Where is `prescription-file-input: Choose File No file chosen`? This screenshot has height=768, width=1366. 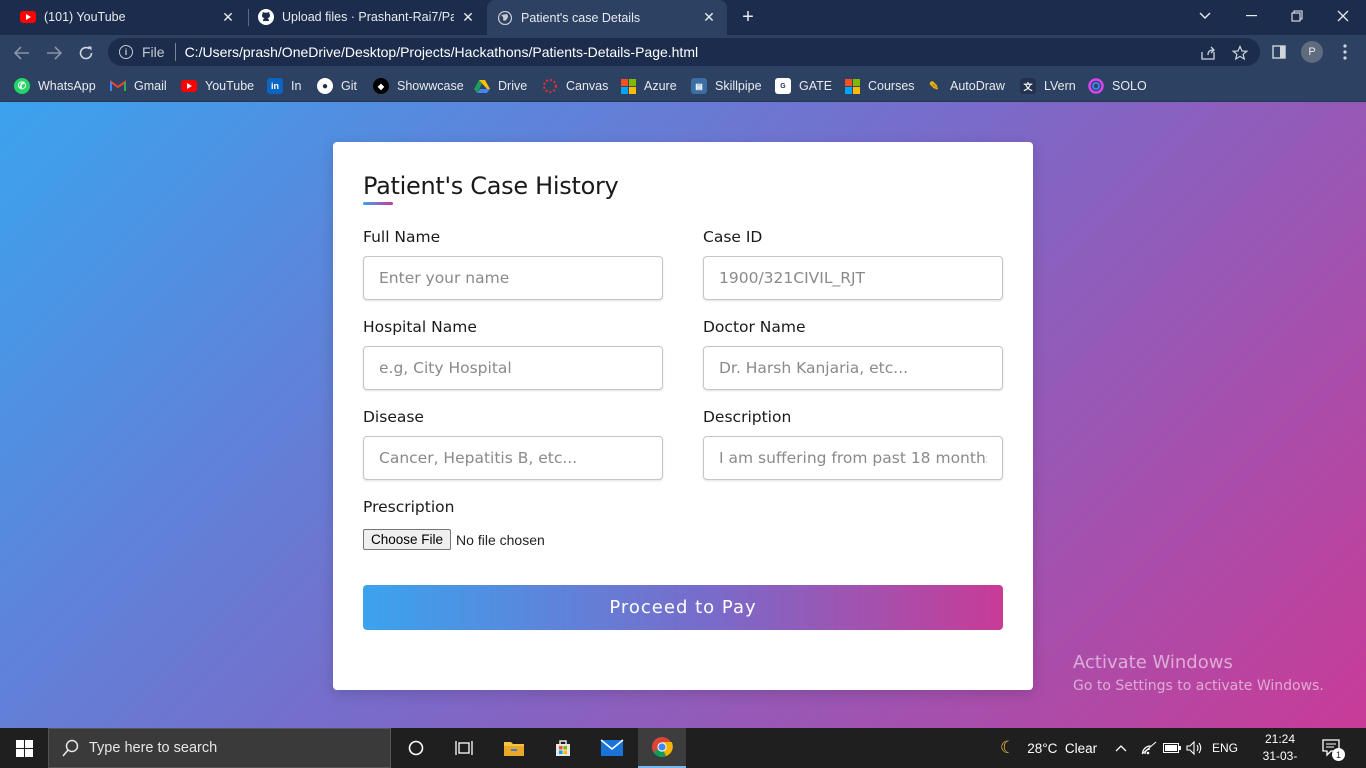 prescription-file-input: Choose File No file chosen is located at coordinates (454, 539).